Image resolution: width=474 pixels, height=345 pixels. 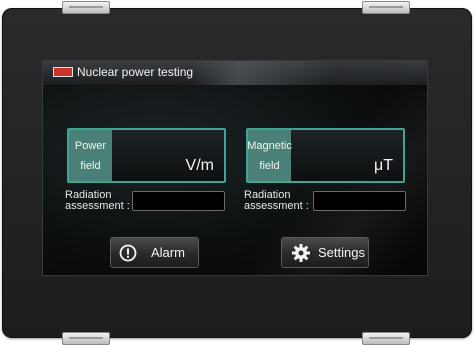 What do you see at coordinates (341, 252) in the screenshot?
I see `settings-button-label: Settings` at bounding box center [341, 252].